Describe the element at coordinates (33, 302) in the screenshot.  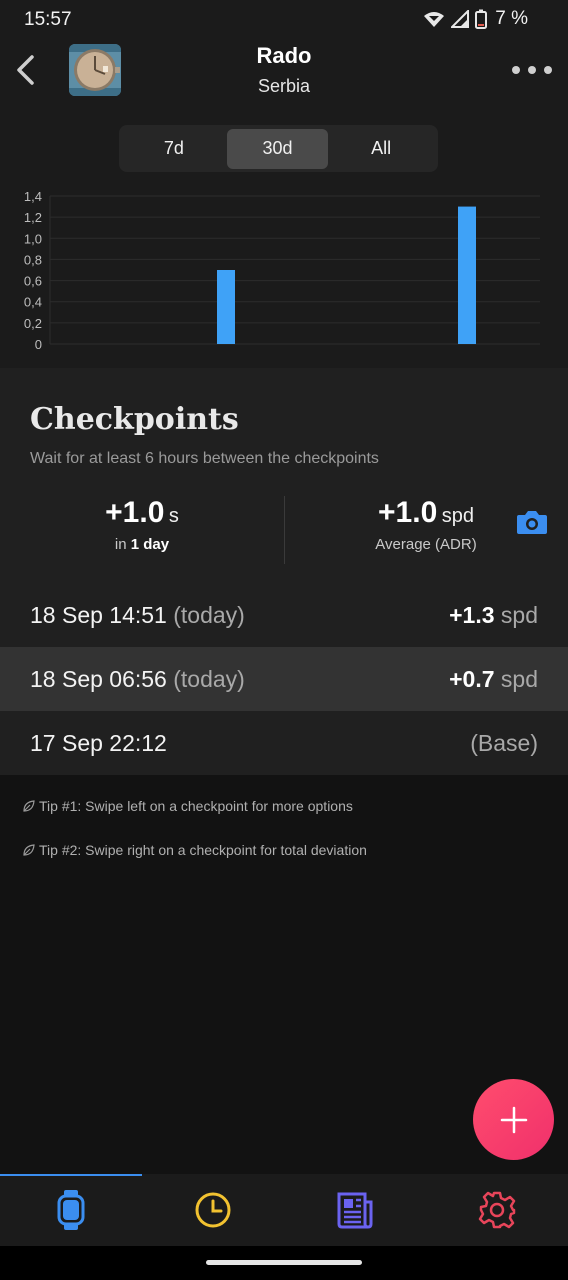
I see `y-tick-label: 0,4` at that location.